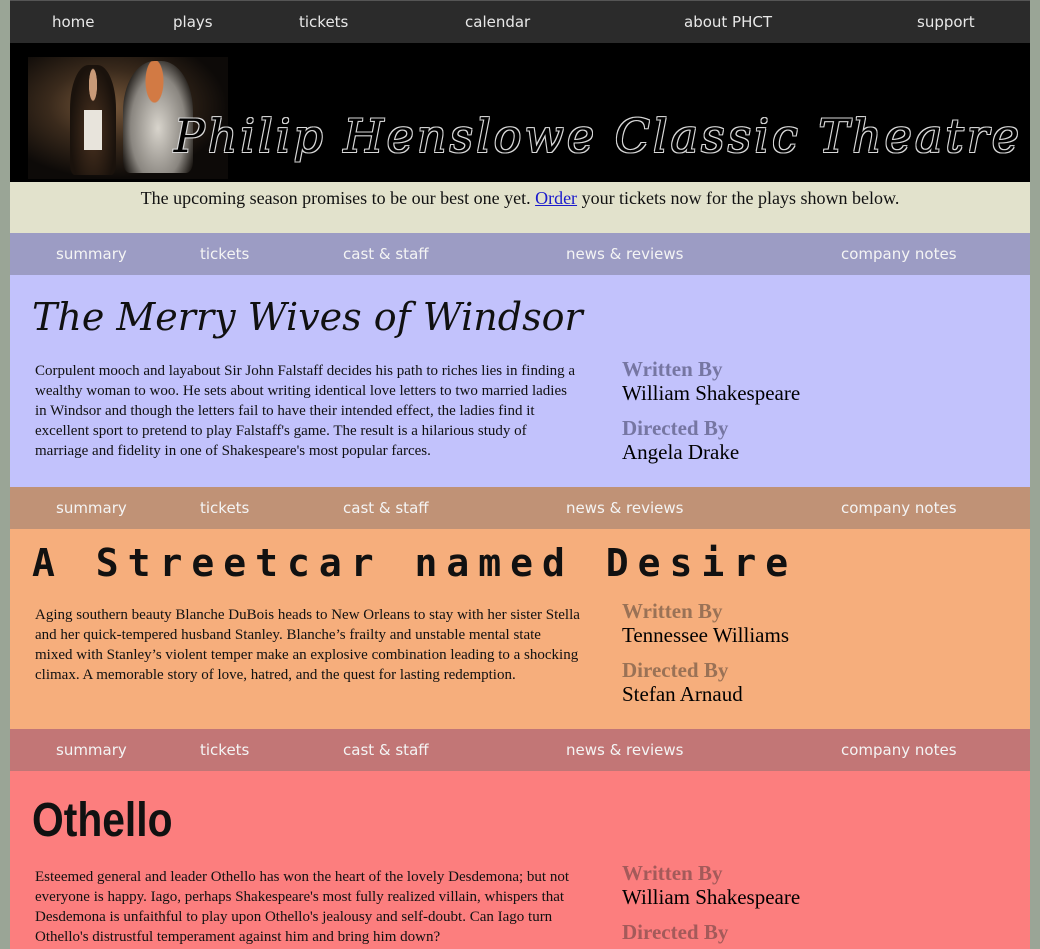 The image size is (1040, 949). Describe the element at coordinates (556, 198) in the screenshot. I see `order-link: Order` at that location.